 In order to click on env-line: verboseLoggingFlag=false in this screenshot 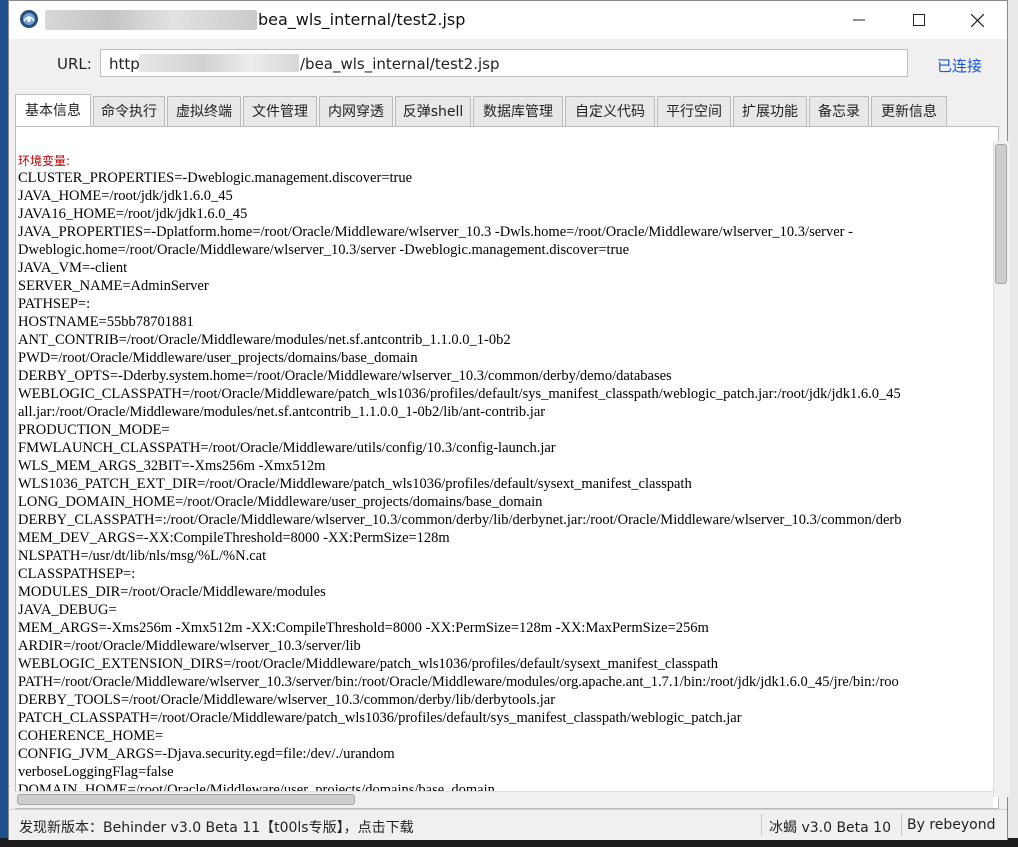, I will do `click(96, 772)`.